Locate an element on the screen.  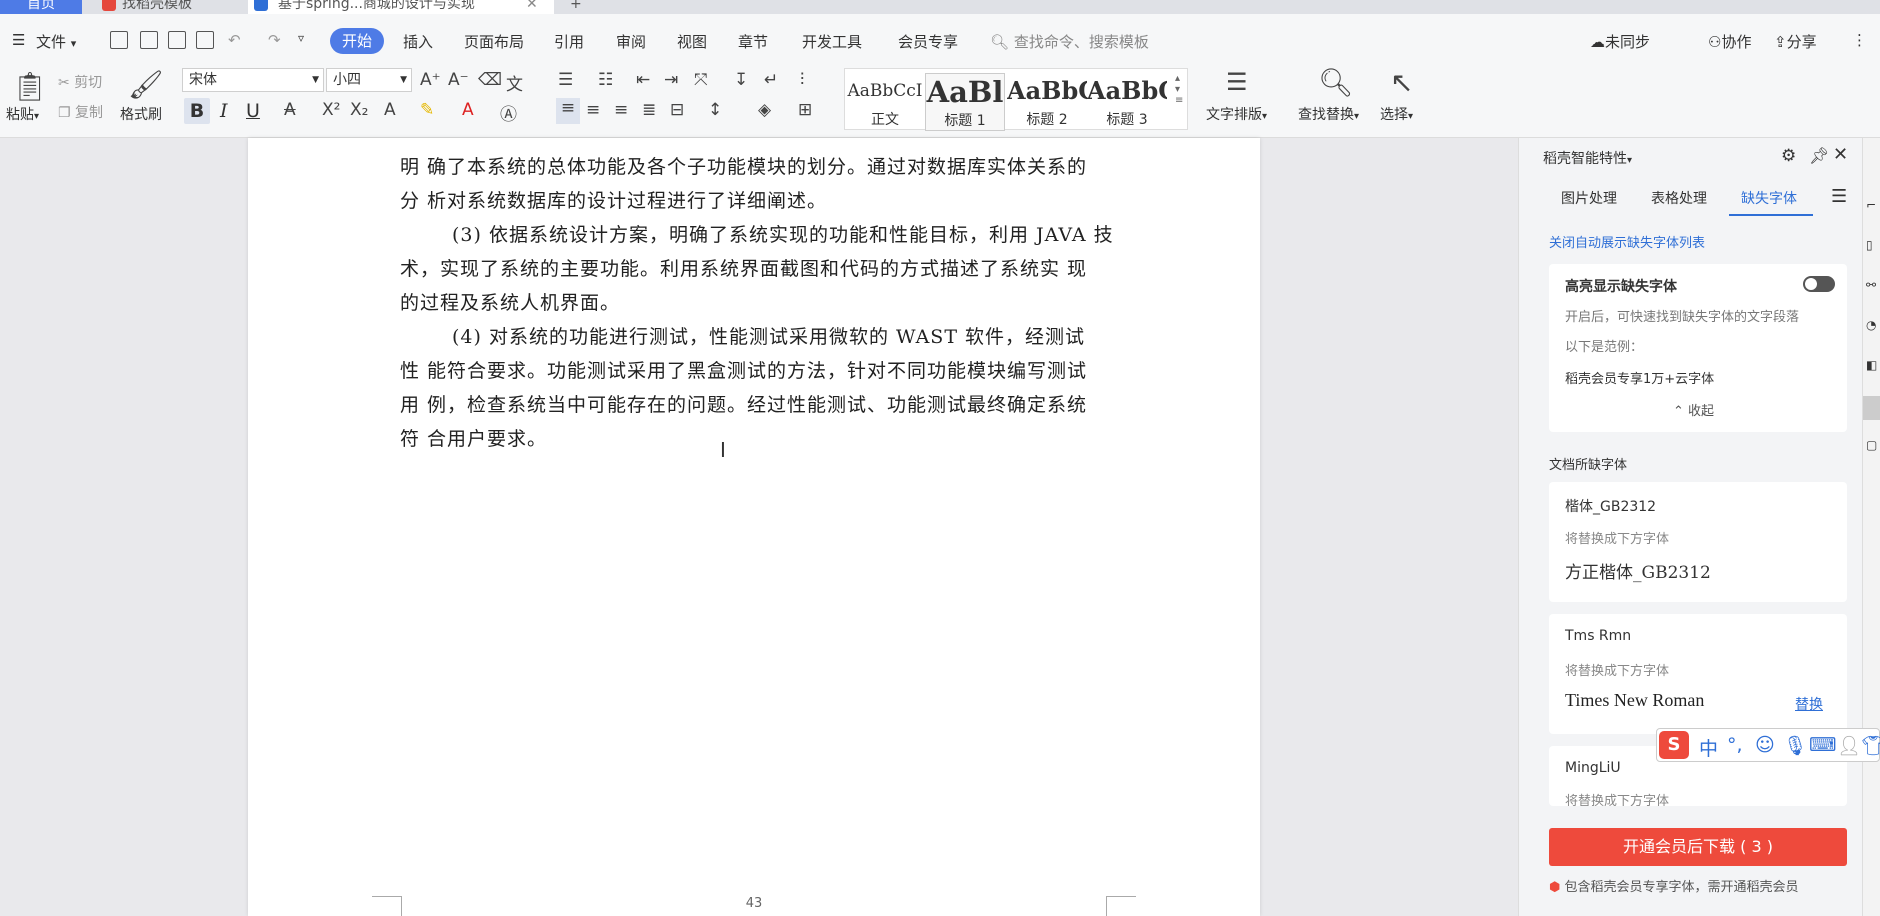
tab-stops-icon: ⫶ is located at coordinates (802, 80).